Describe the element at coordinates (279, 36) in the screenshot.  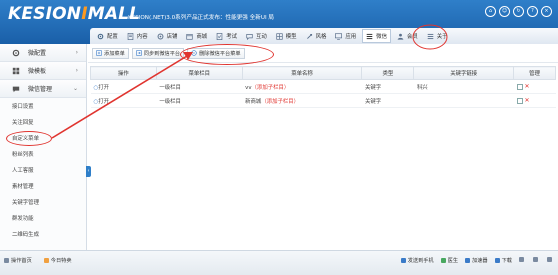
I see `grid-icon` at that location.